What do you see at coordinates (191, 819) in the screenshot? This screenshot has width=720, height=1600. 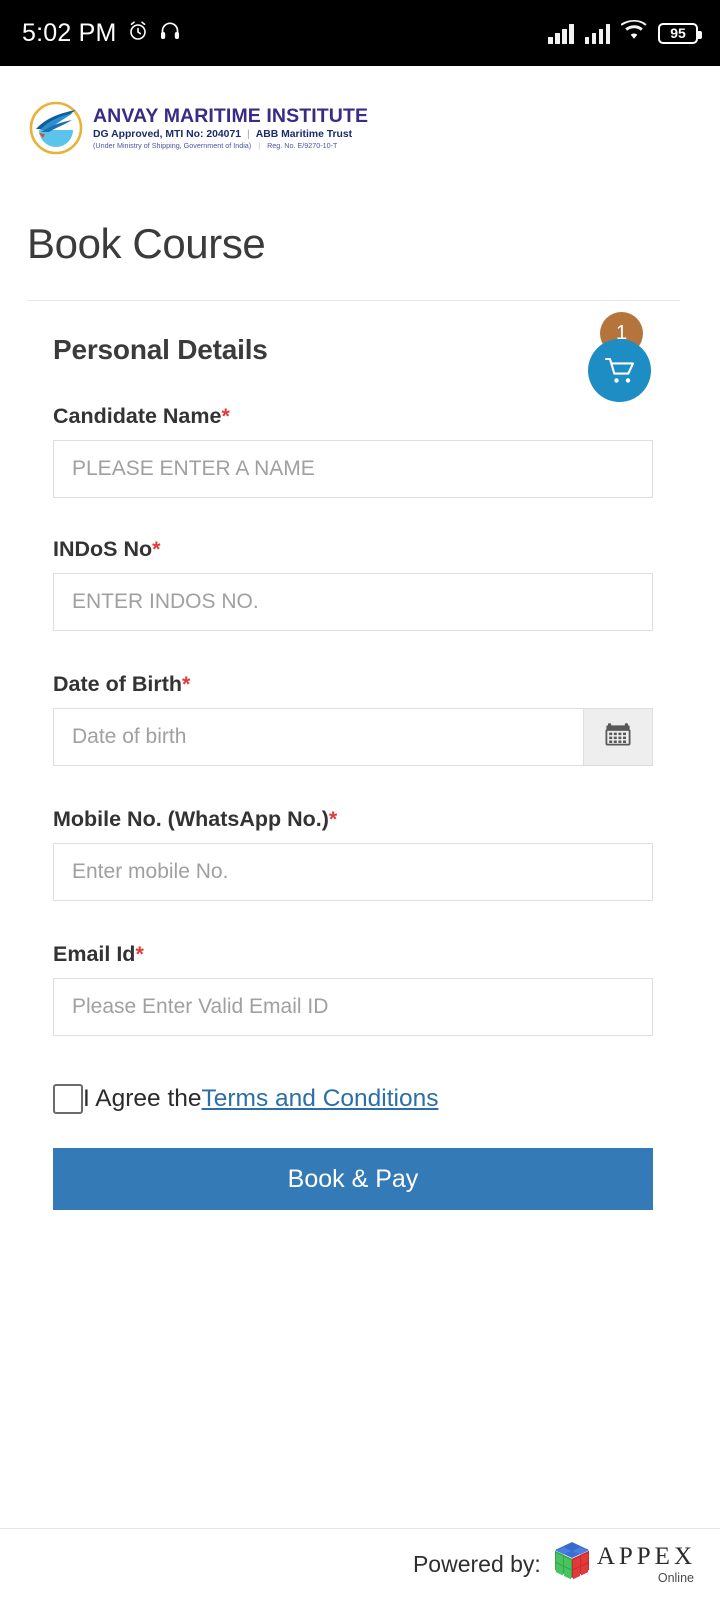 I see `field-label-text: Mobile No. (WhatsApp No.)` at bounding box center [191, 819].